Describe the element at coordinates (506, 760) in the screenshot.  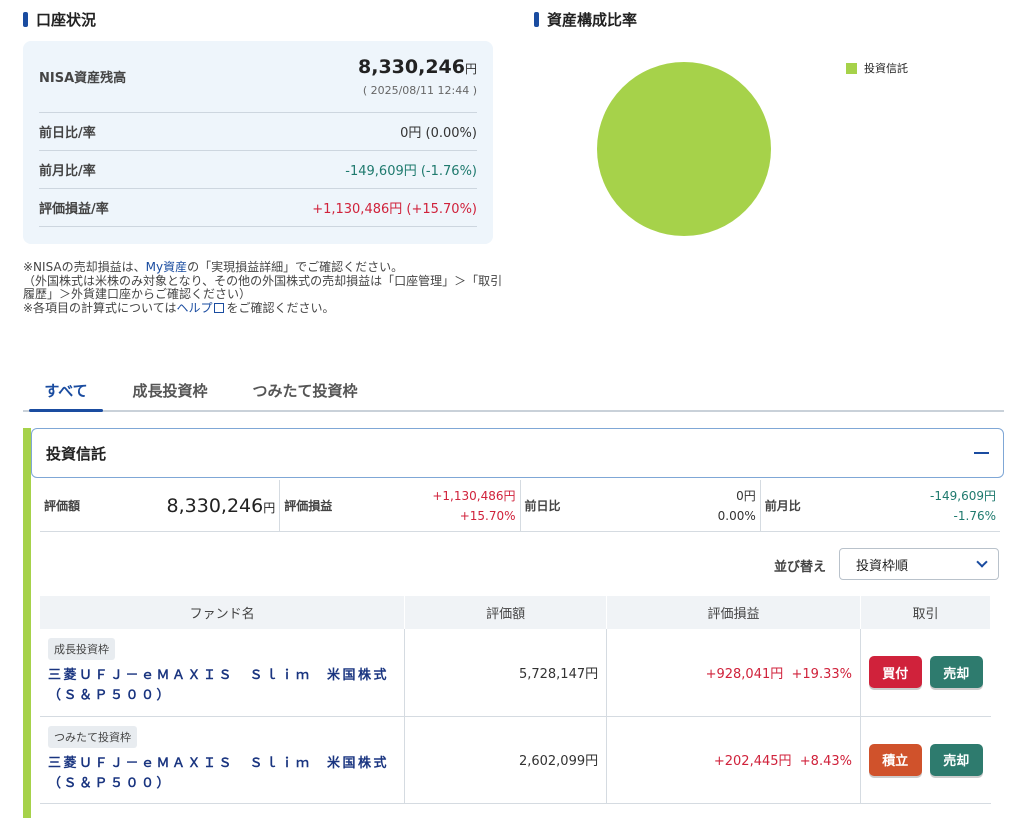
I see `fund-value: 2,602,099円` at that location.